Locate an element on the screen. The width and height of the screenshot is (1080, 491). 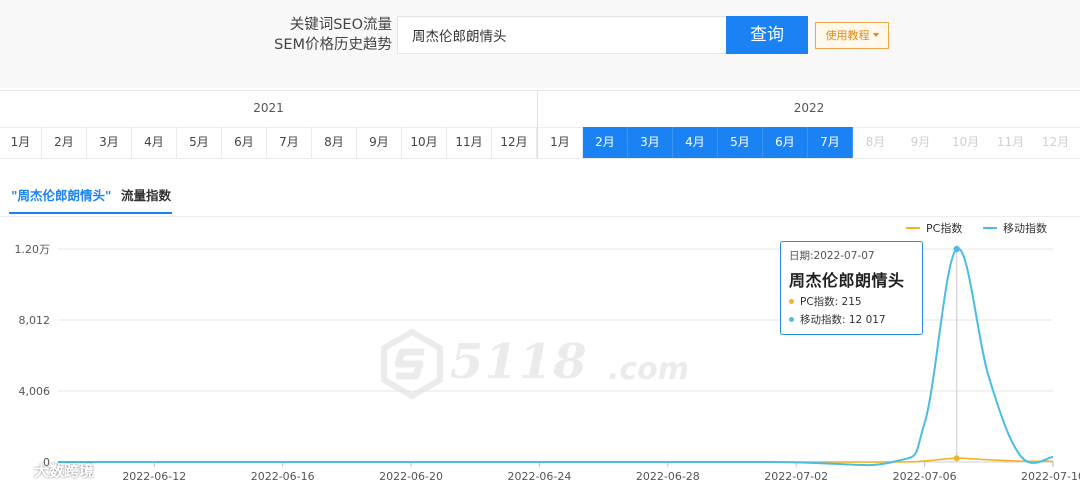
month-2021-11: 11月 is located at coordinates (469, 142).